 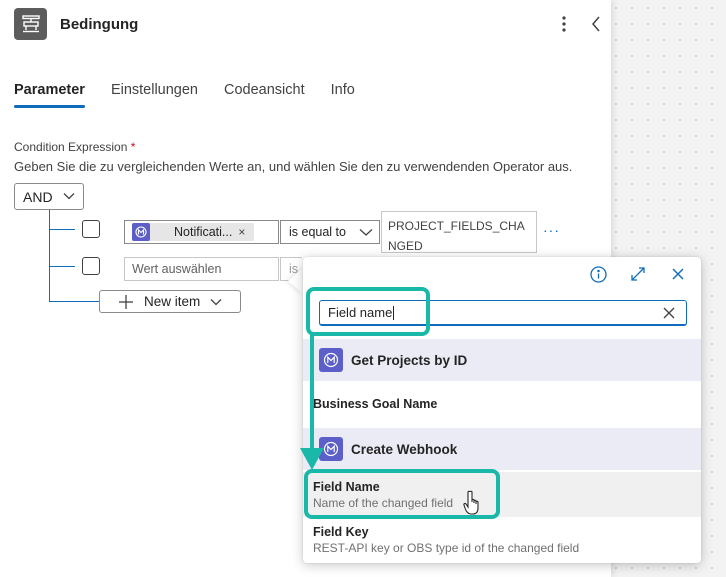 I want to click on popup-caret, so click(x=295, y=281).